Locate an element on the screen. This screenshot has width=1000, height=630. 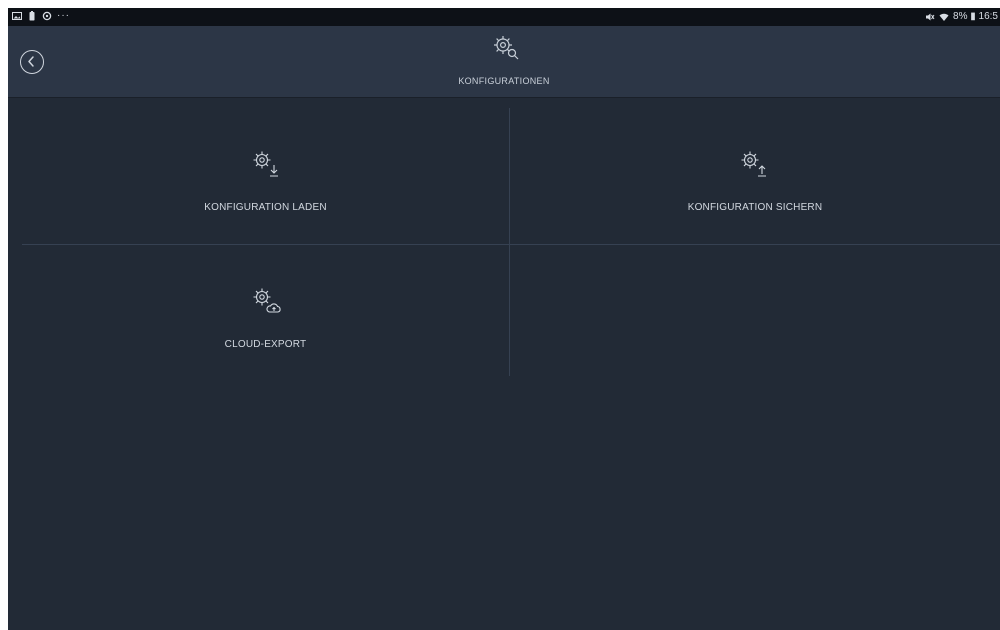
page-title: KONFIGURATIONEN is located at coordinates (504, 81).